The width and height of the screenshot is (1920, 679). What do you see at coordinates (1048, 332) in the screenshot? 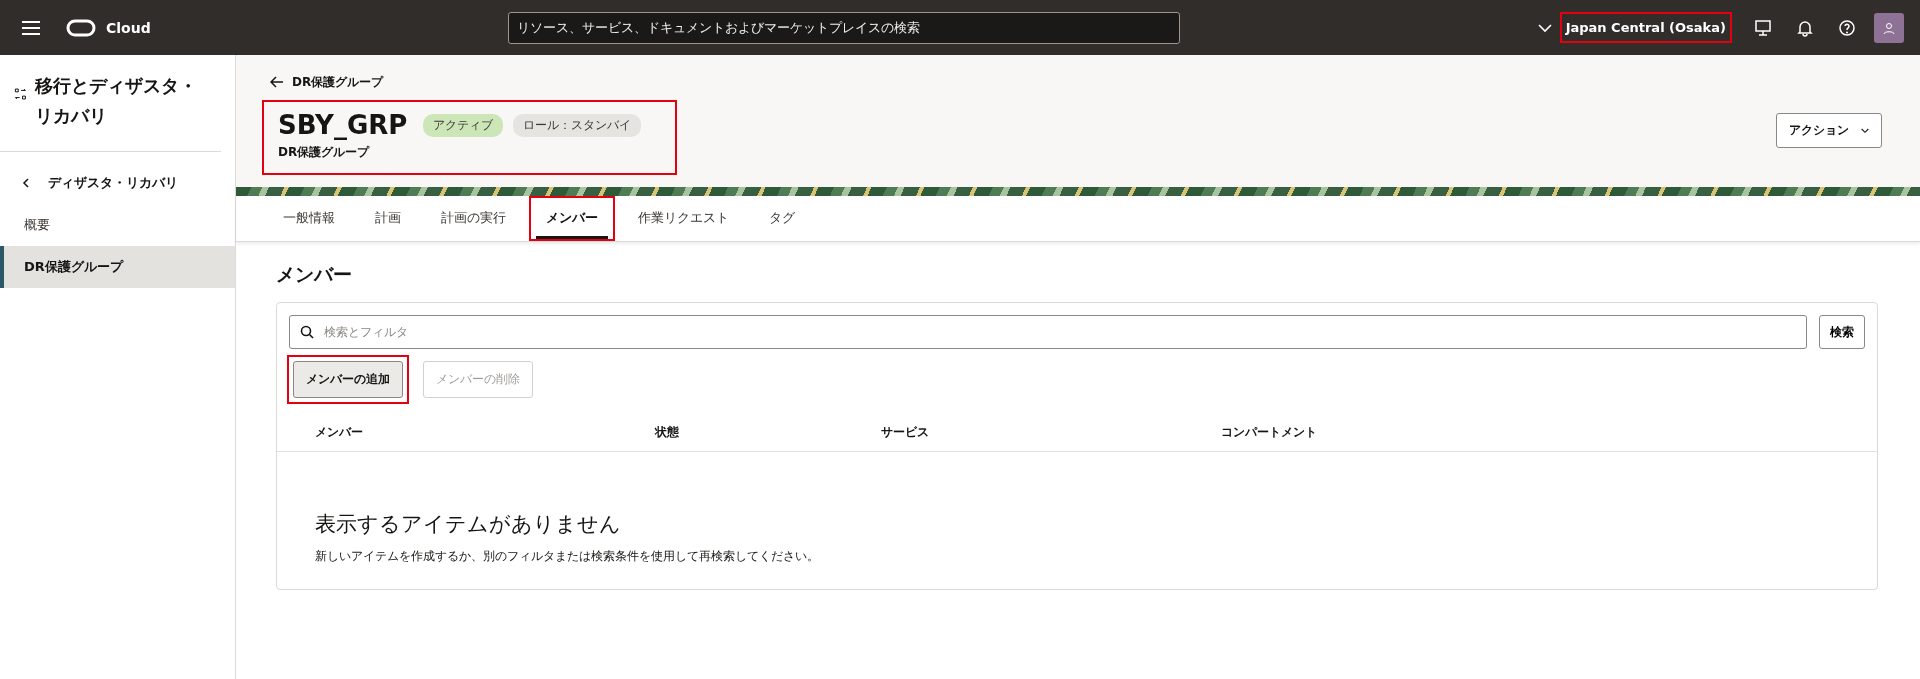
I see `search-filter-field: 検索とフィルタ` at bounding box center [1048, 332].